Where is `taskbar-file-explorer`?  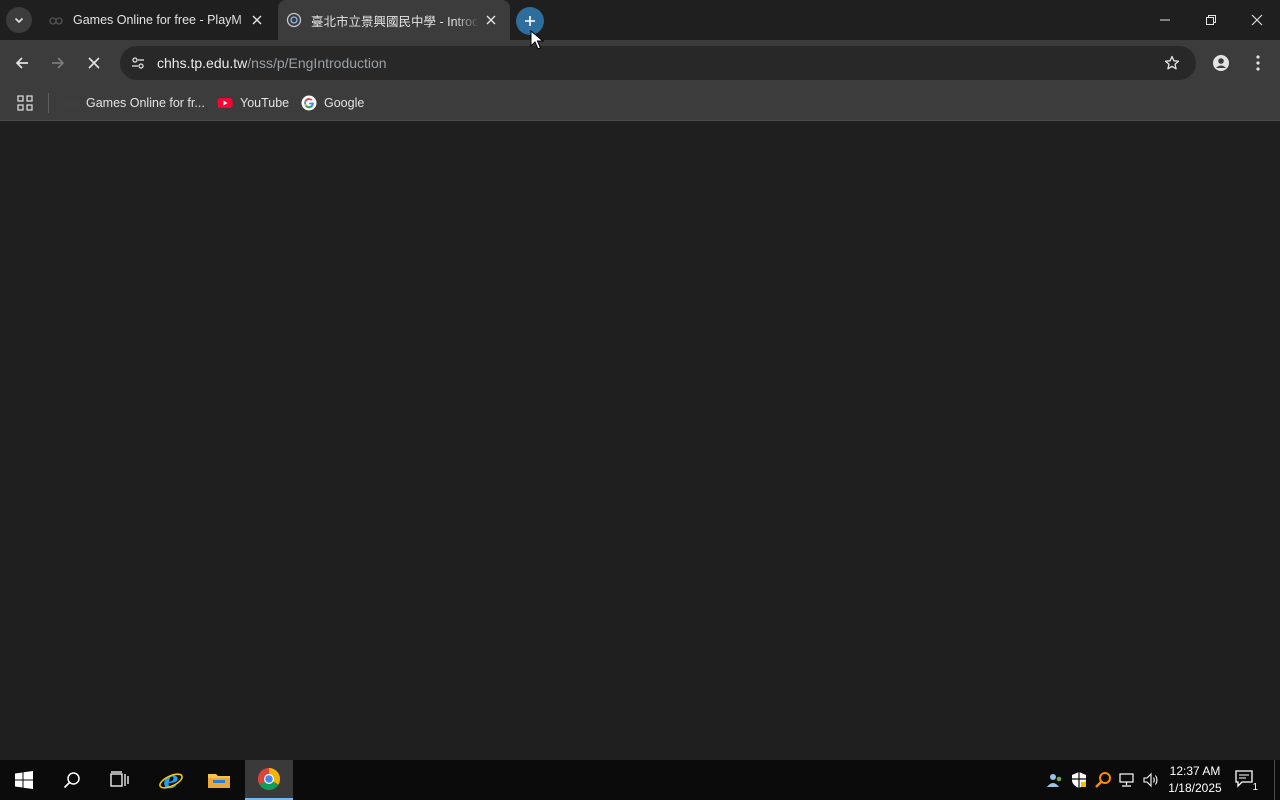 taskbar-file-explorer is located at coordinates (219, 780).